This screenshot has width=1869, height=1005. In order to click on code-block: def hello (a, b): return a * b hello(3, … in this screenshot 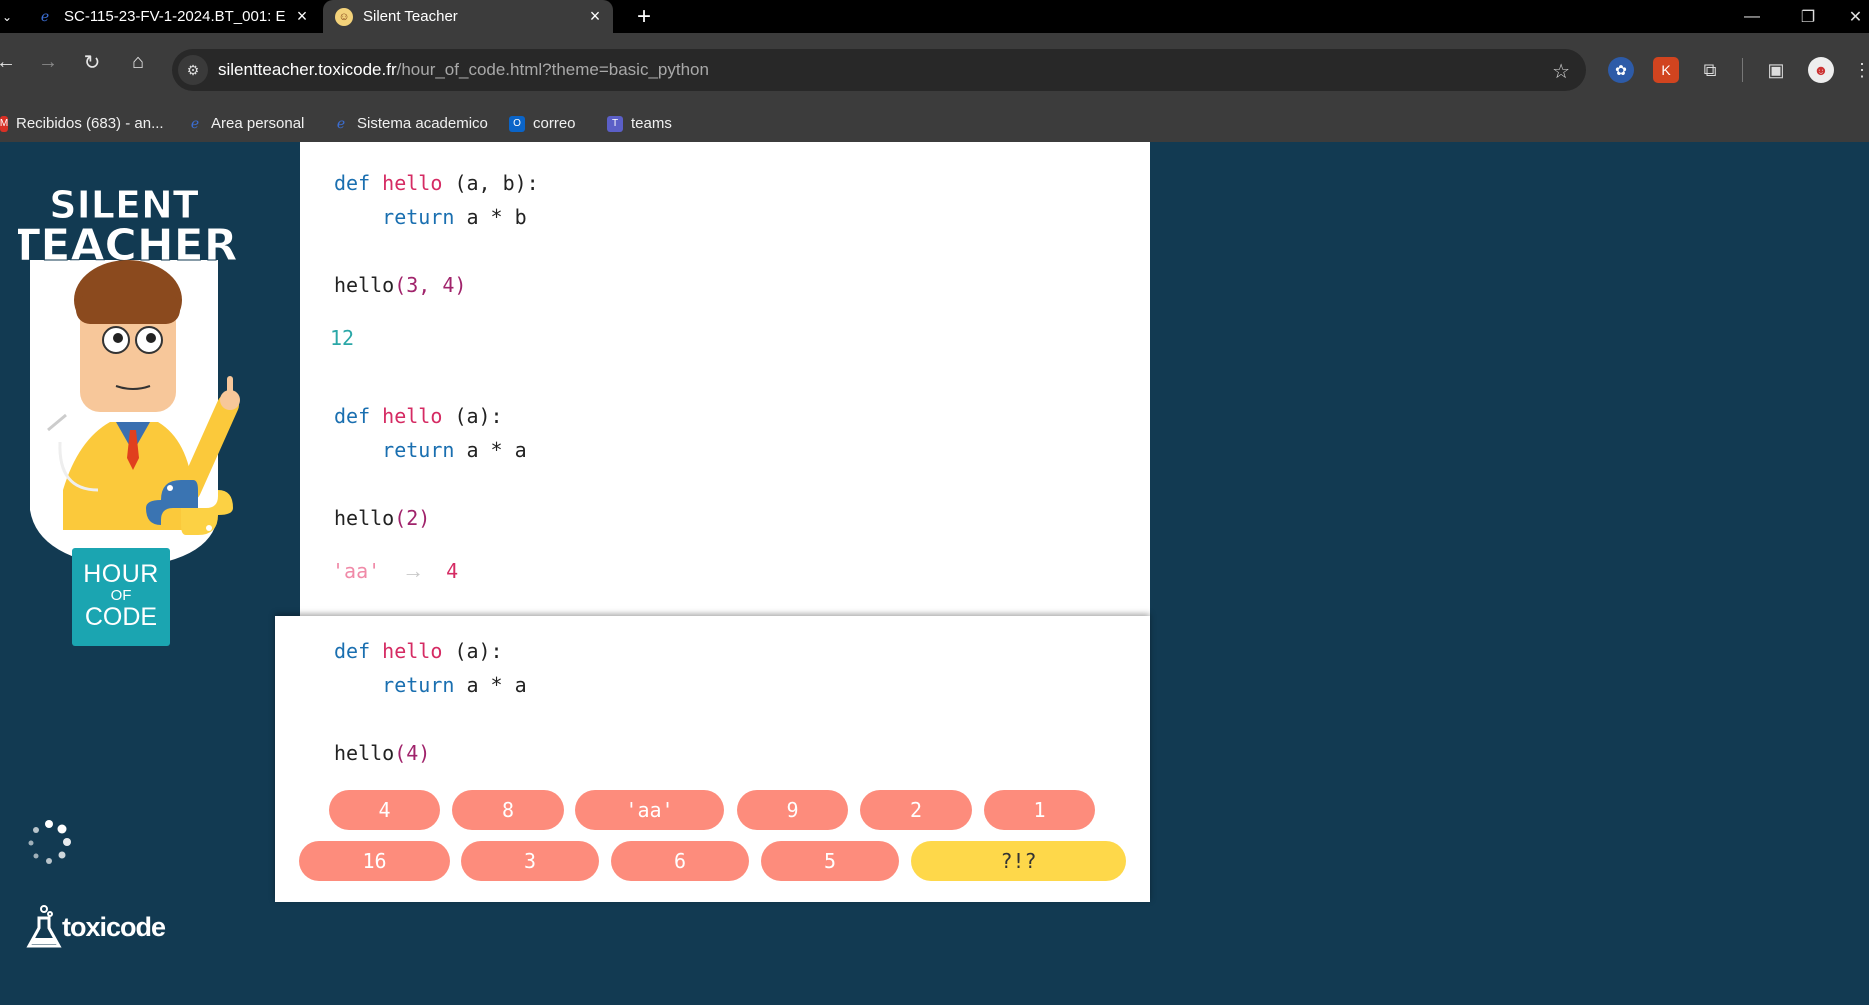, I will do `click(436, 234)`.